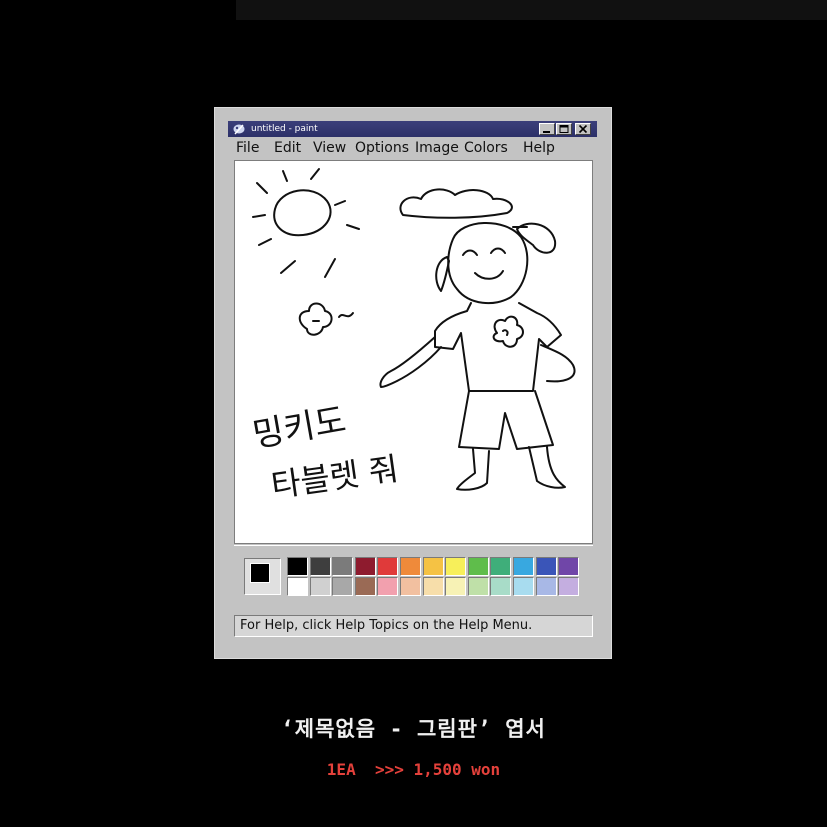  Describe the element at coordinates (382, 148) in the screenshot. I see `menu-options: Options` at that location.